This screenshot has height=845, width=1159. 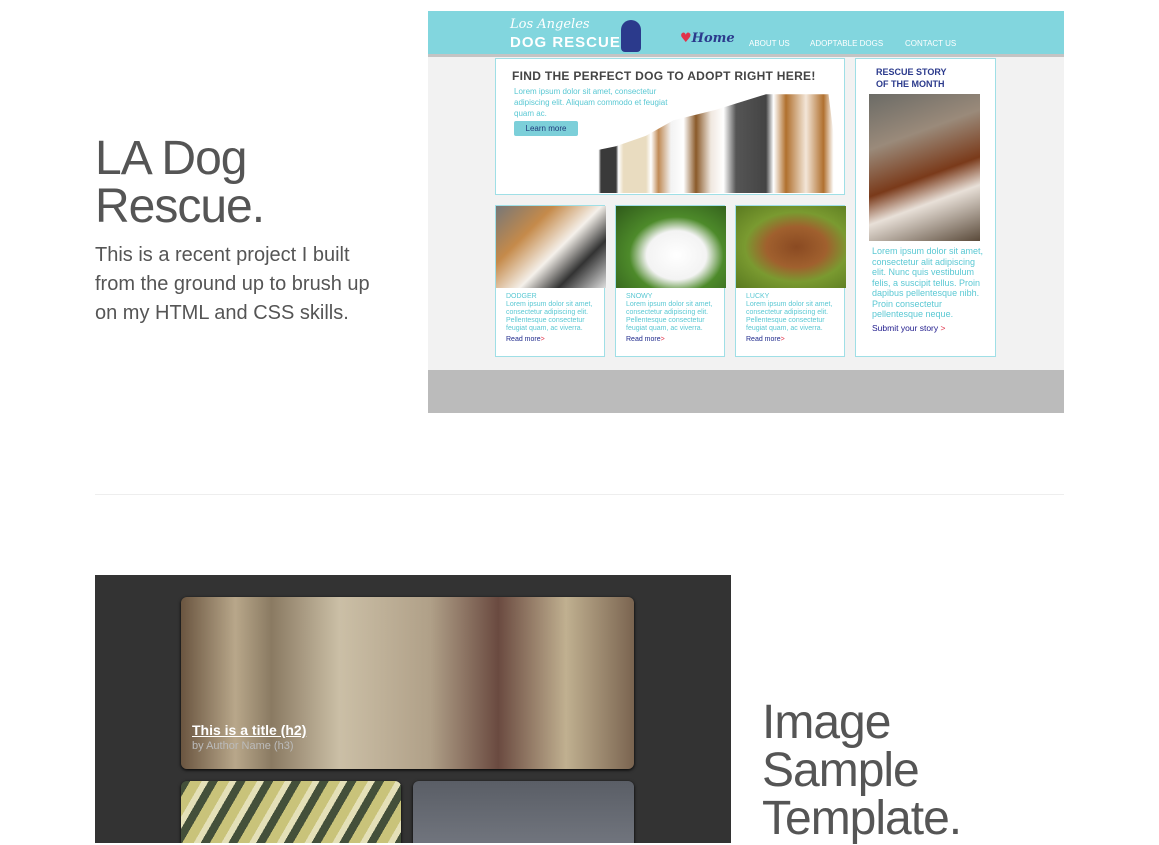 I want to click on nav-home: ♥Home, so click(x=707, y=38).